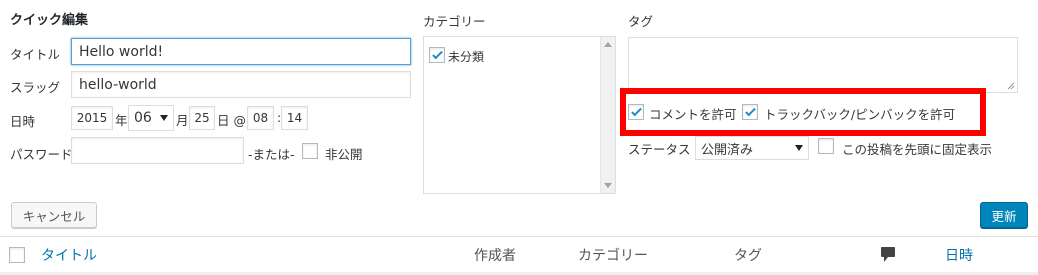  I want to click on scroll-down-icon, so click(608, 185).